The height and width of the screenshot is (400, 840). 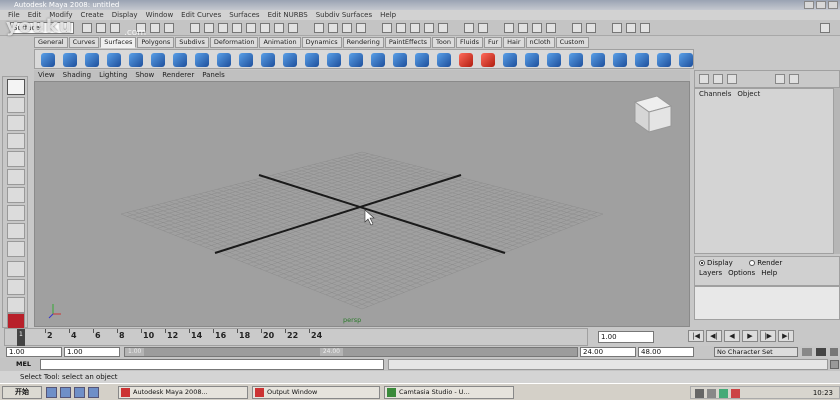 I want to click on step-forward-button: |▶, so click(x=768, y=336).